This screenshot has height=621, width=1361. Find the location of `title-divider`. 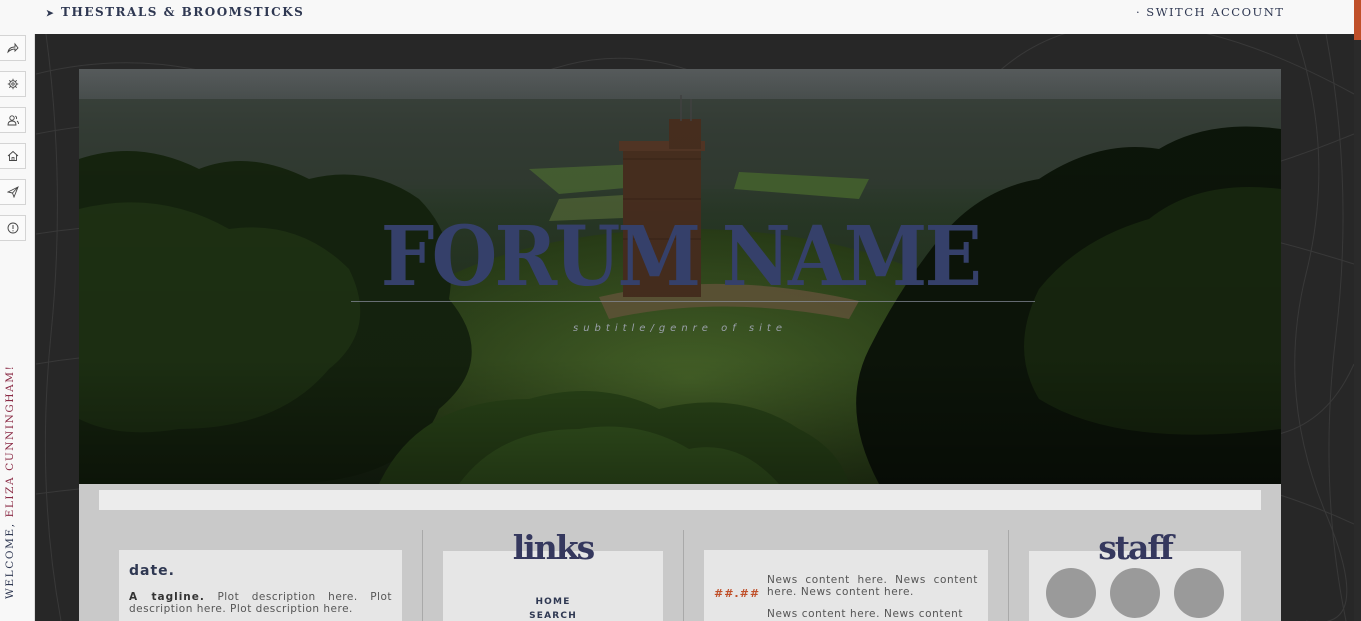

title-divider is located at coordinates (693, 301).